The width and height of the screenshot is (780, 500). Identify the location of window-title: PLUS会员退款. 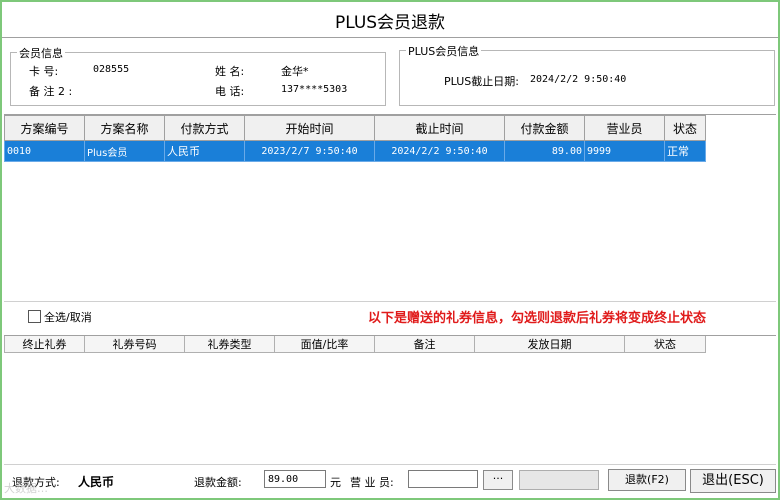
(390, 23).